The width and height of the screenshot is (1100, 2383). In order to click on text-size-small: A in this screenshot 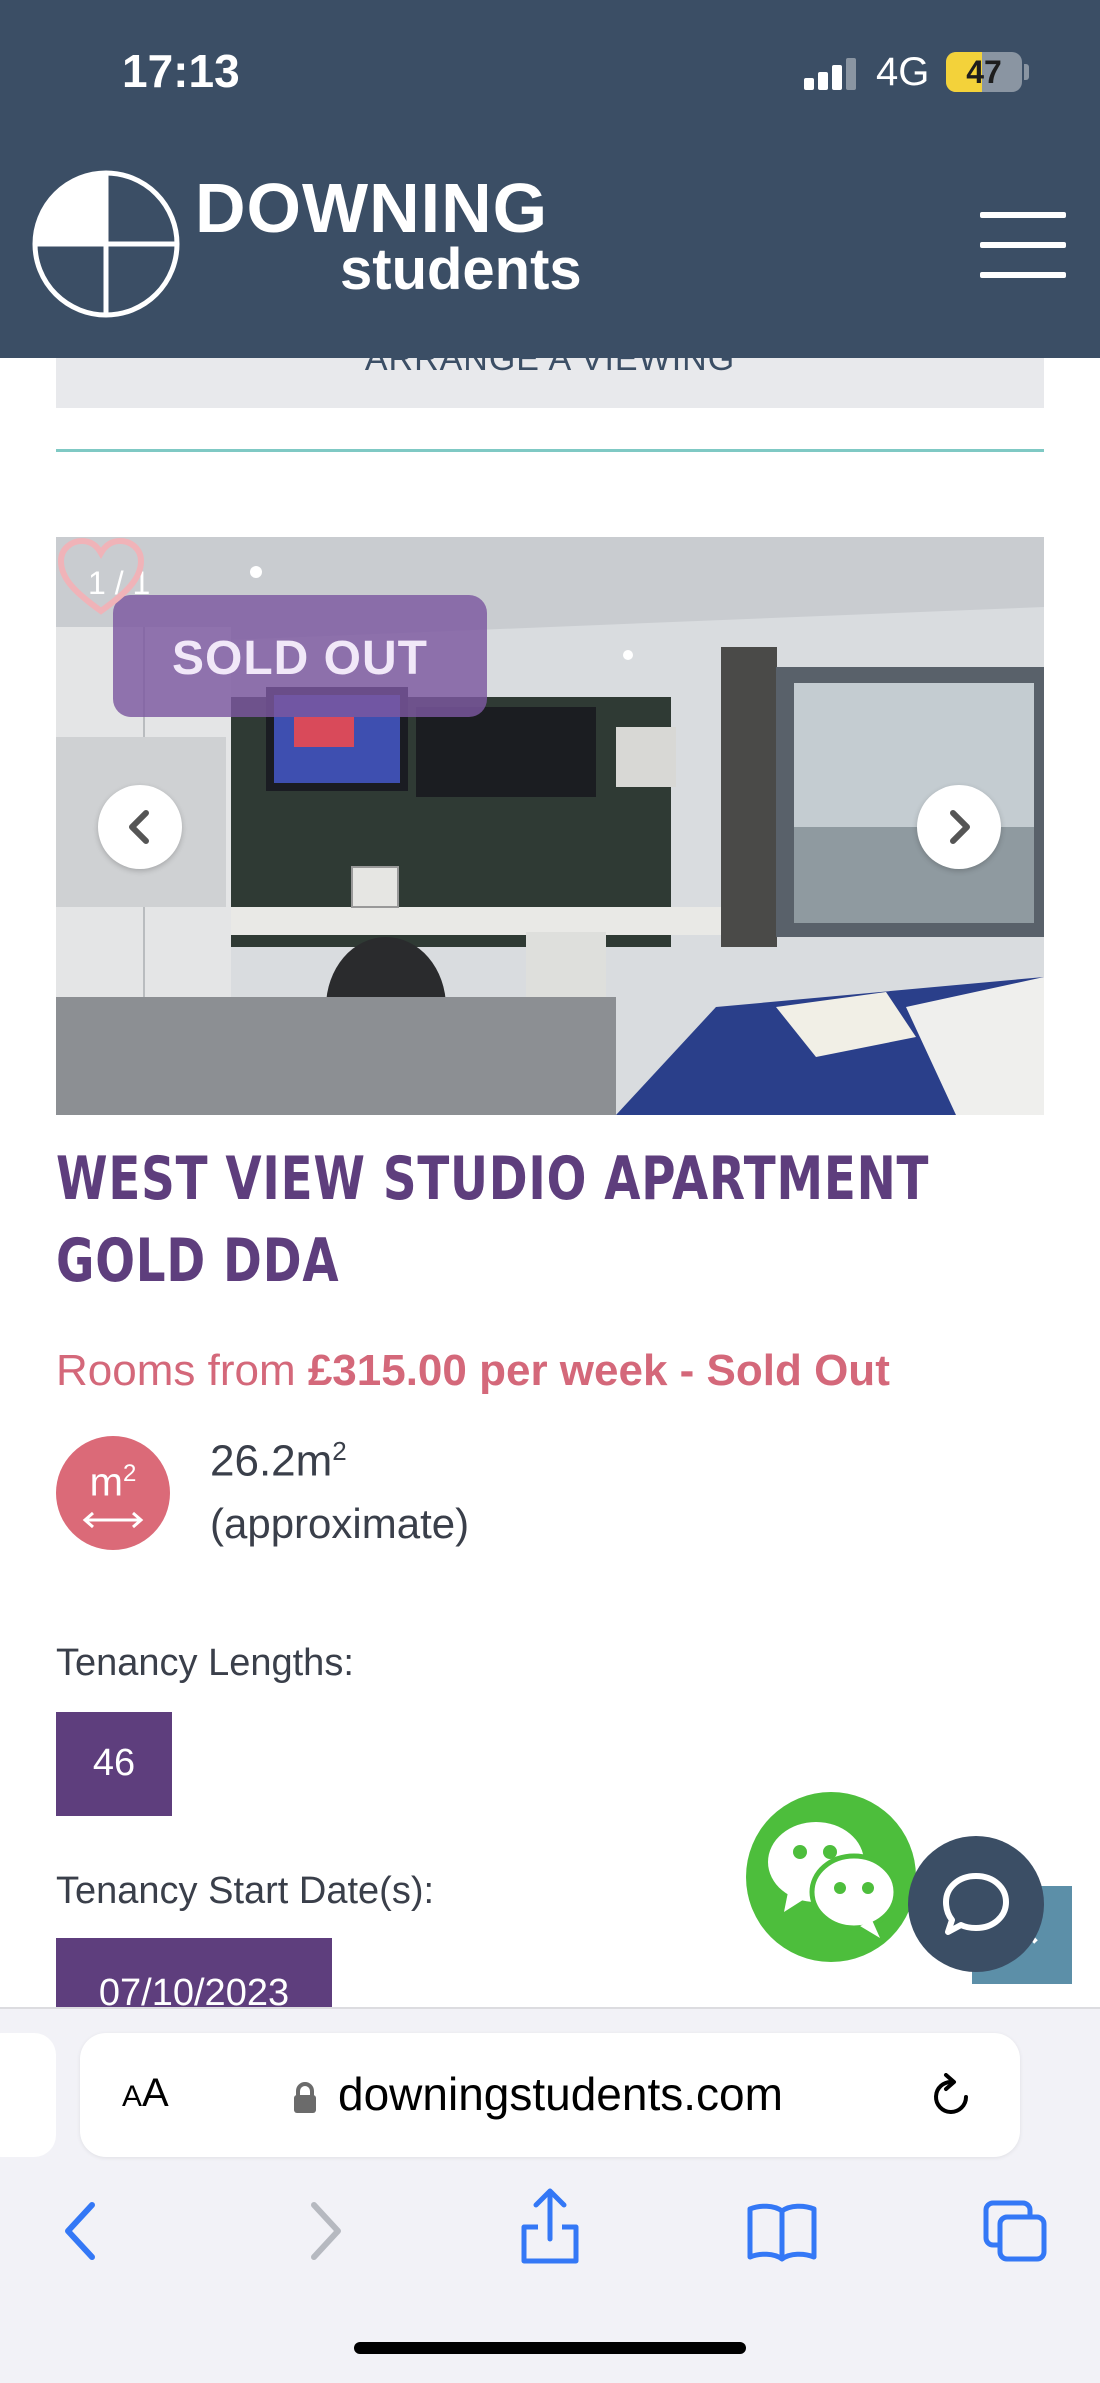, I will do `click(132, 2096)`.